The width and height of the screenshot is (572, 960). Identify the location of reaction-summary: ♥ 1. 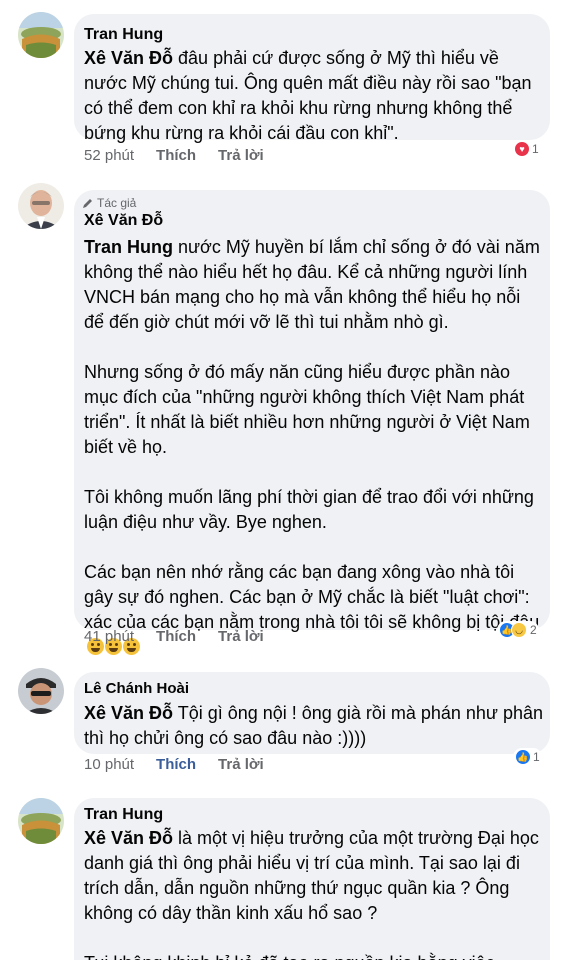
(526, 149).